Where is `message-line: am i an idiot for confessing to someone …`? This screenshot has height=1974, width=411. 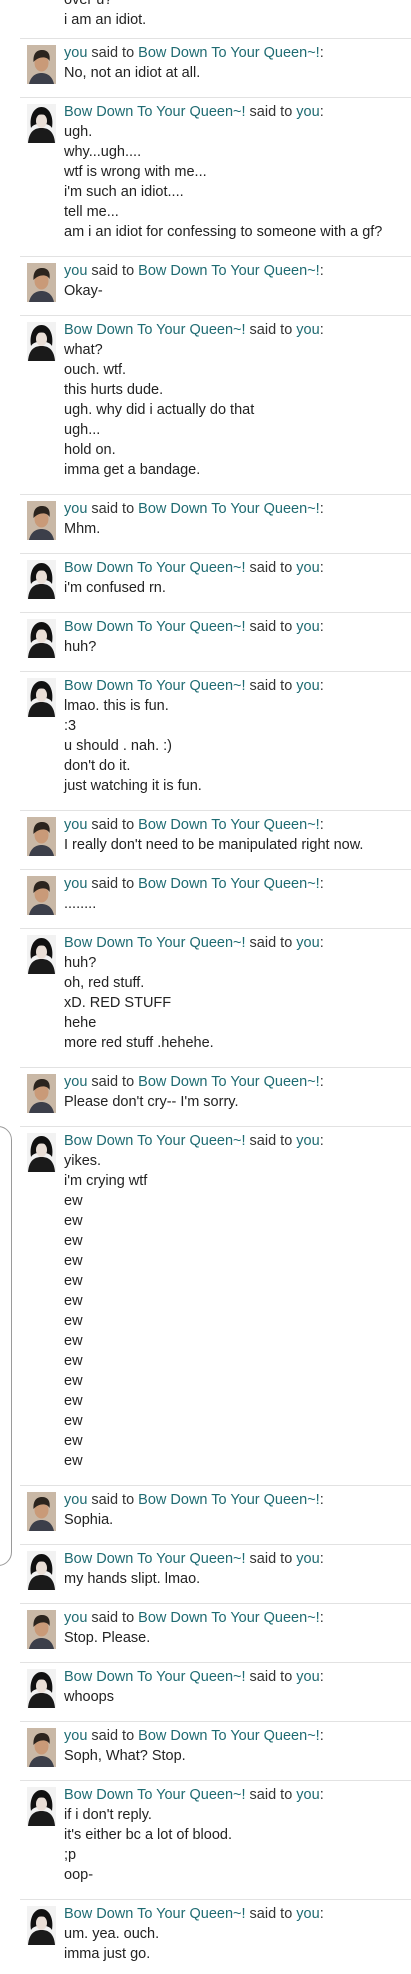
message-line: am i an idiot for confessing to someone … is located at coordinates (223, 232).